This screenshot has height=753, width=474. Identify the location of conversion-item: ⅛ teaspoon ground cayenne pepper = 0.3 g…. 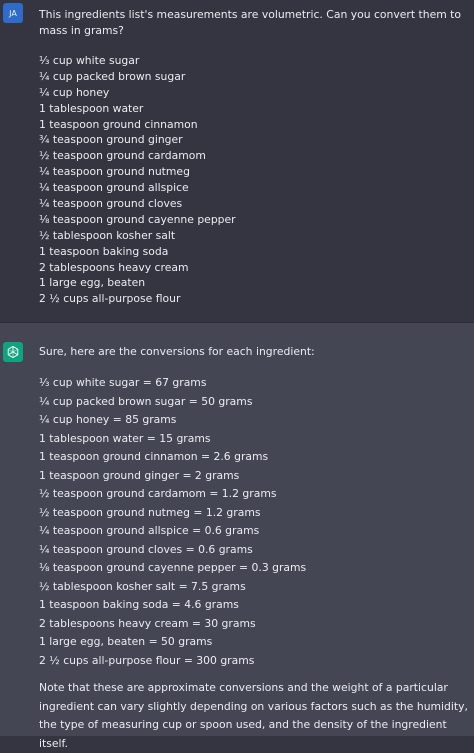
(173, 567).